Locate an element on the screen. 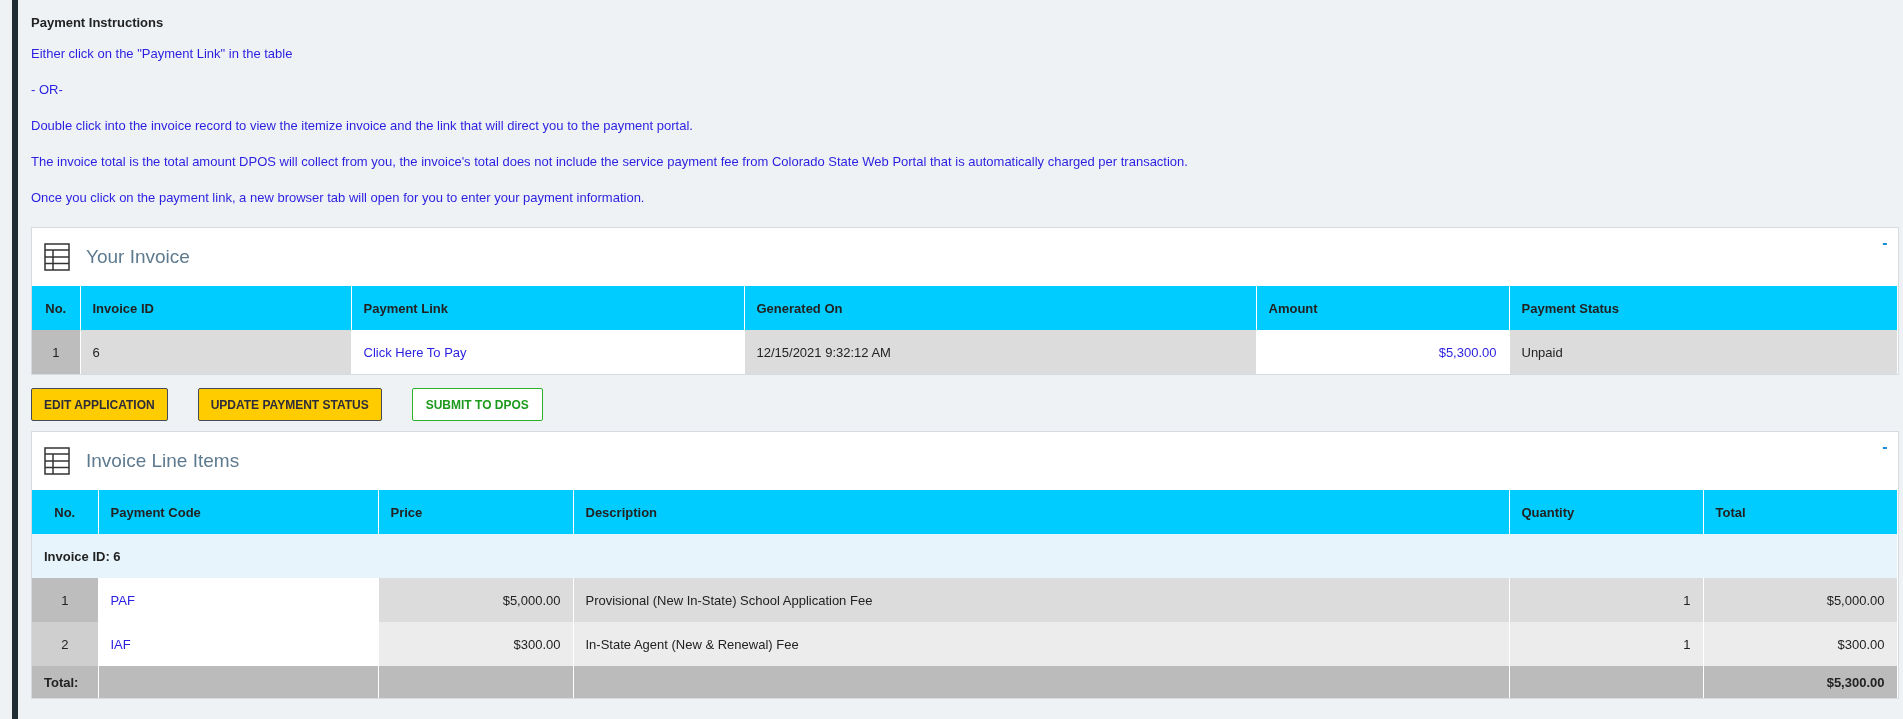  column-header: Payment Link is located at coordinates (547, 308).